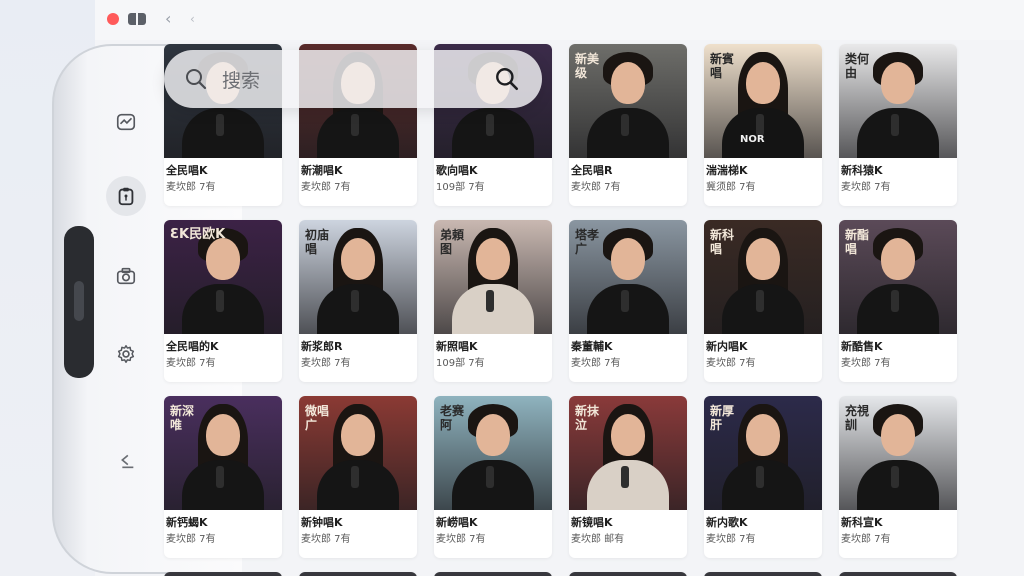 The image size is (1024, 576). I want to click on cover-sign-text: 塔孝广, so click(587, 242).